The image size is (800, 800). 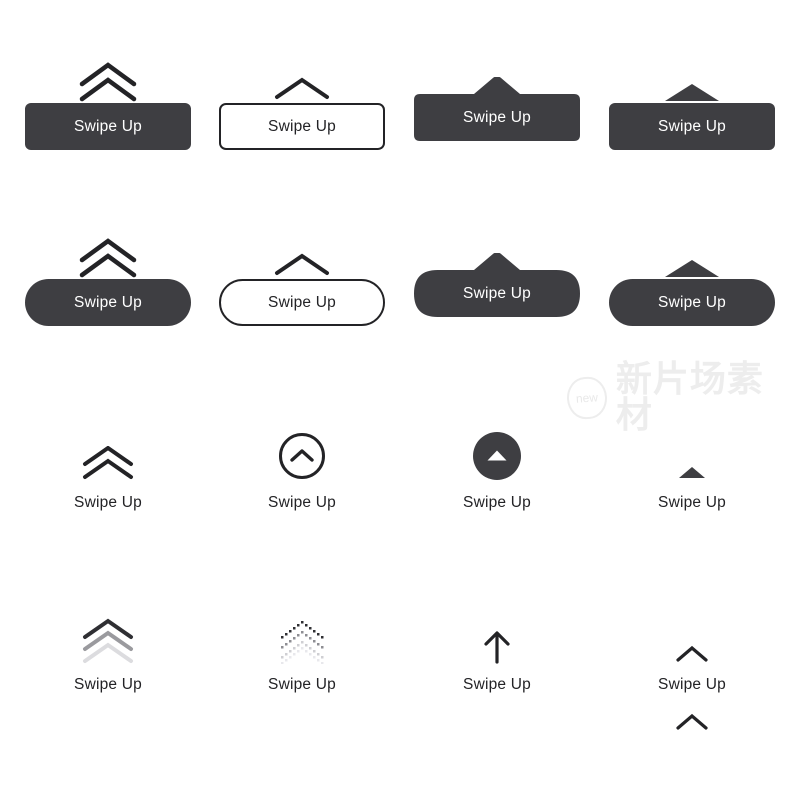 I want to click on watermark-badge: new, so click(x=587, y=398).